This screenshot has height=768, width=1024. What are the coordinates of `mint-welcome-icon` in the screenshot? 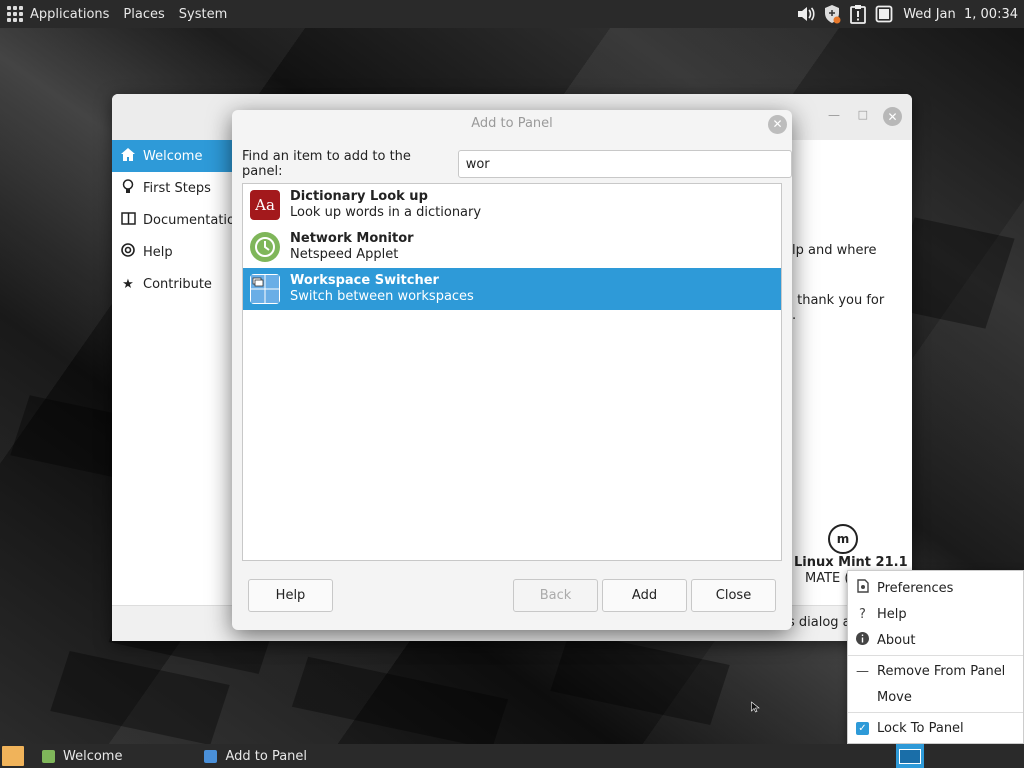 It's located at (48, 756).